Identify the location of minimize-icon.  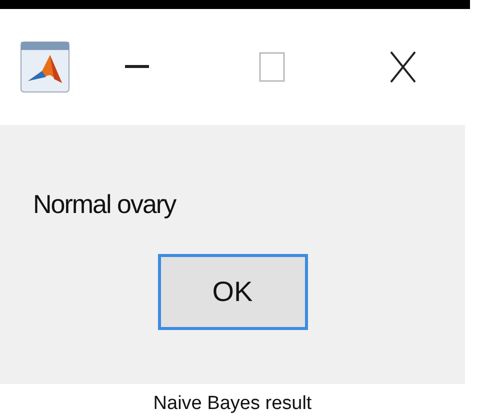
(137, 67).